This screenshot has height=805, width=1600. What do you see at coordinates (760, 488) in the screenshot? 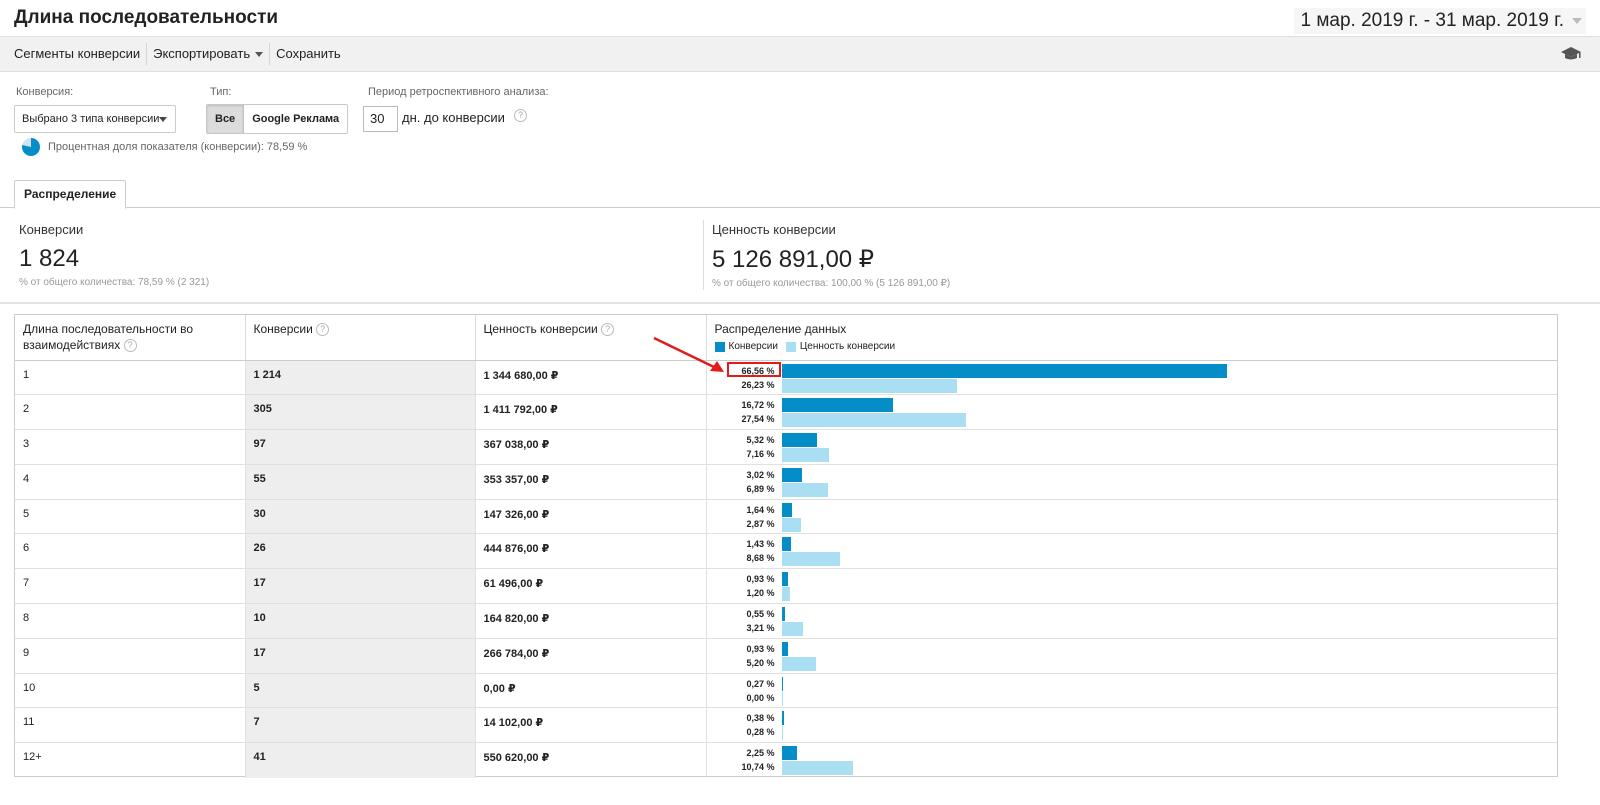
I see `value-percent: 6,89 %` at bounding box center [760, 488].